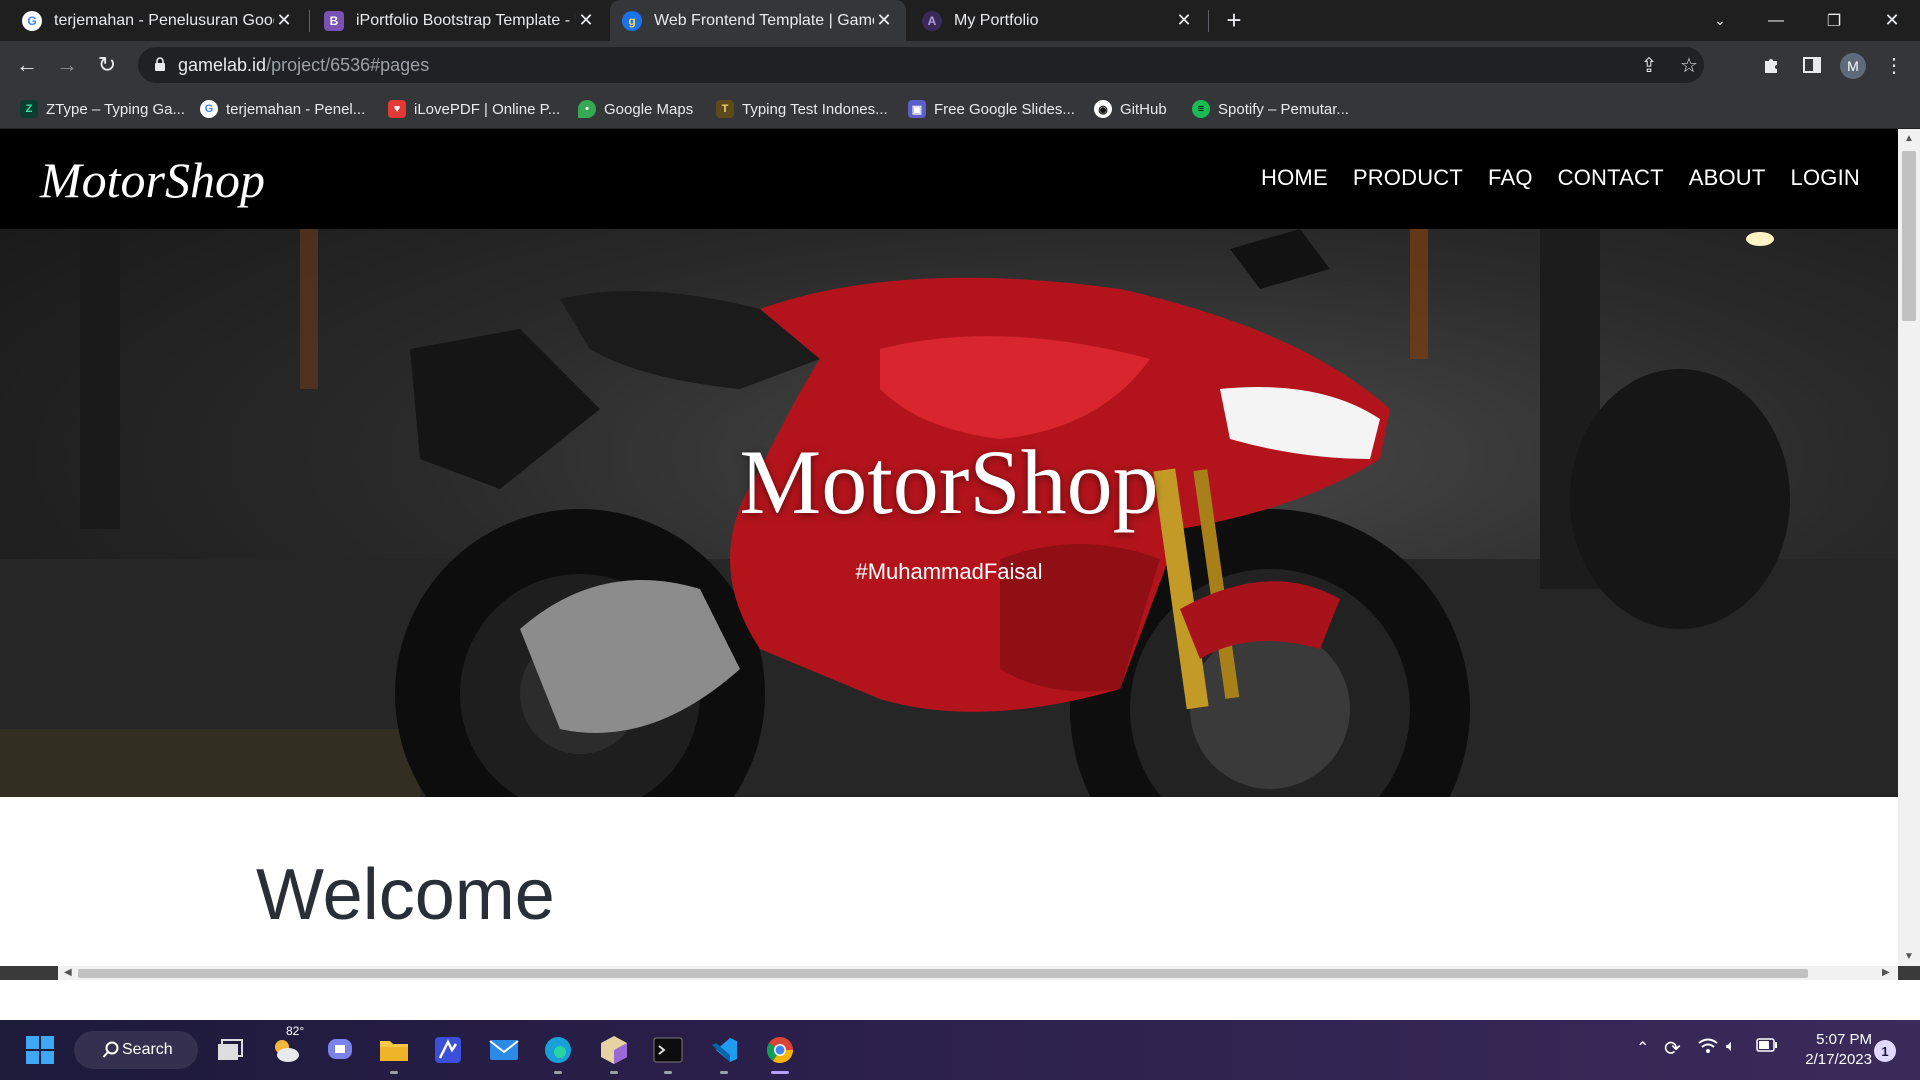 This screenshot has width=1920, height=1080. What do you see at coordinates (1892, 20) in the screenshot?
I see `window-close-icon: ✕` at bounding box center [1892, 20].